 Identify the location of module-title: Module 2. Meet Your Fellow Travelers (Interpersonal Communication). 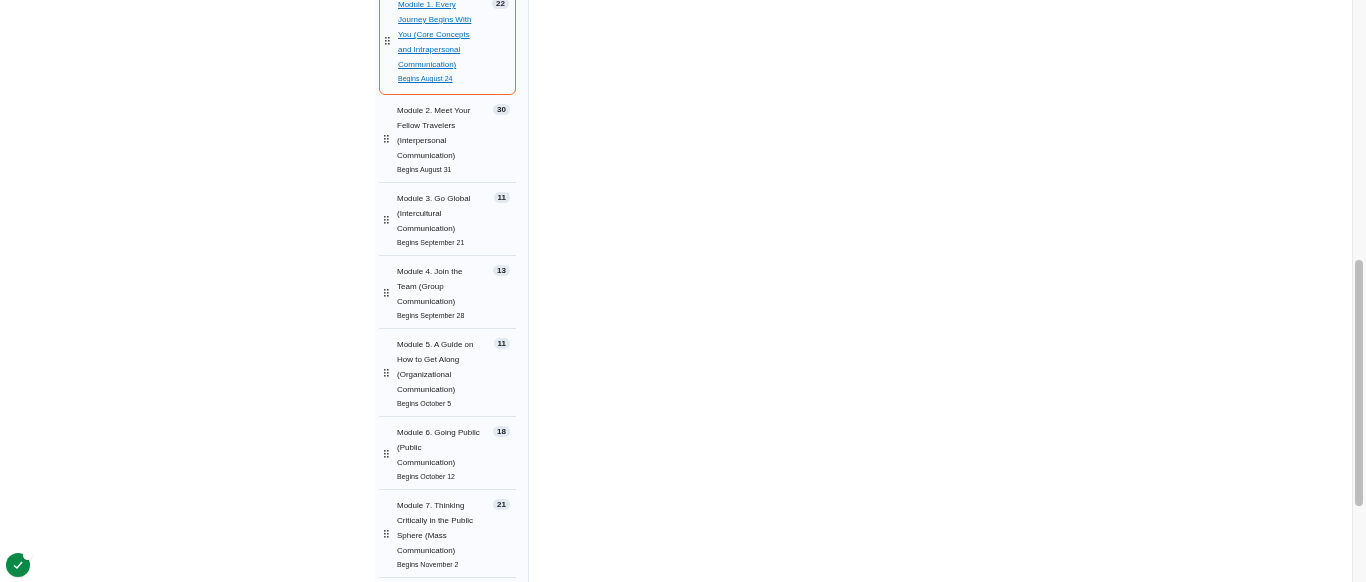
(434, 133).